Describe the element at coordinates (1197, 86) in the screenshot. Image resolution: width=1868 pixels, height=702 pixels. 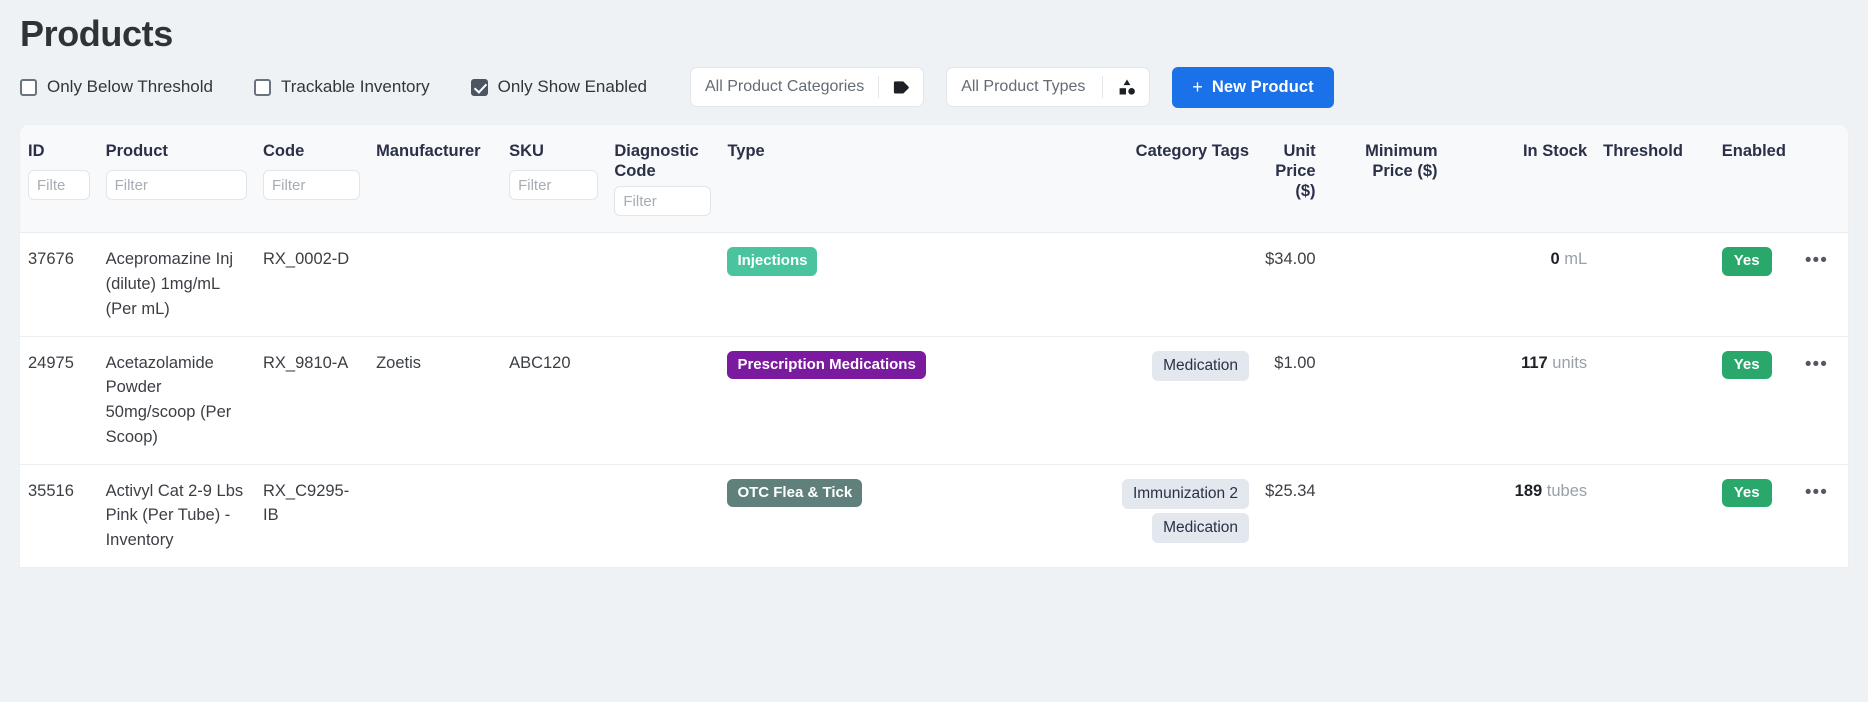
I see `plus-icon: +` at that location.